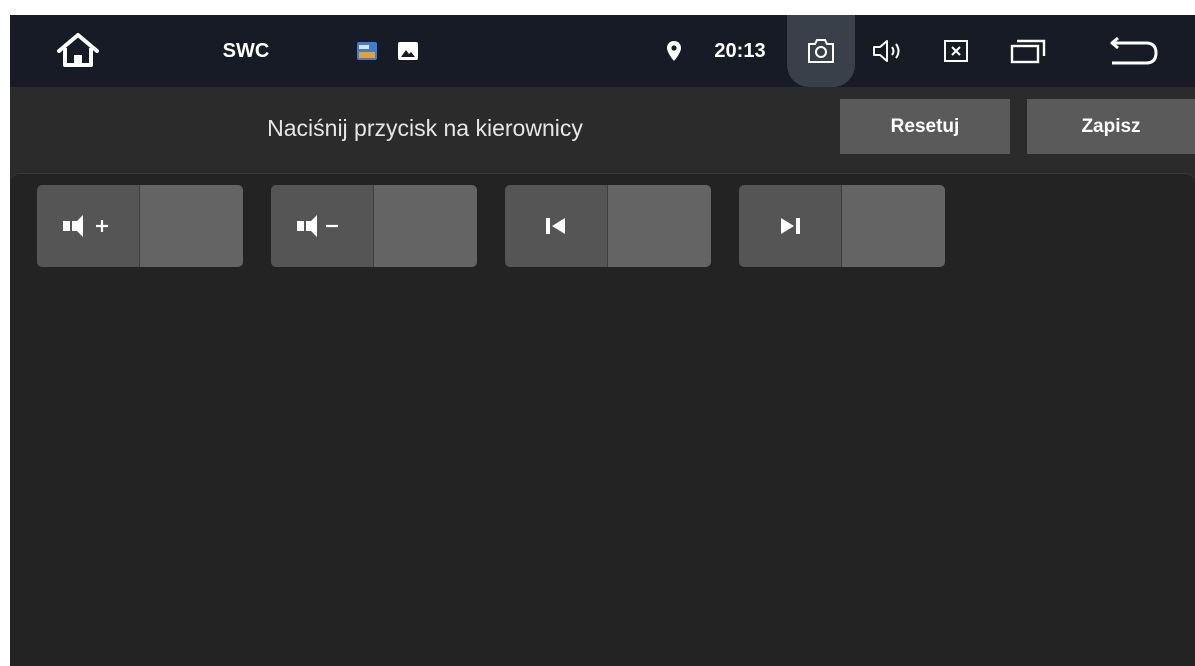 The height and width of the screenshot is (666, 1195). What do you see at coordinates (886, 51) in the screenshot?
I see `volume-icon` at bounding box center [886, 51].